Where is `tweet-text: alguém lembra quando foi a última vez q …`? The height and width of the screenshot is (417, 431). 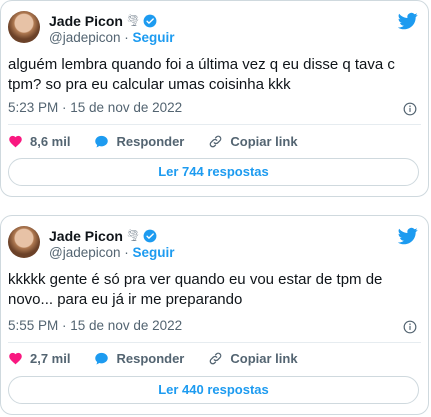
tweet-text: alguém lembra quando foi a última vez q … is located at coordinates (201, 74).